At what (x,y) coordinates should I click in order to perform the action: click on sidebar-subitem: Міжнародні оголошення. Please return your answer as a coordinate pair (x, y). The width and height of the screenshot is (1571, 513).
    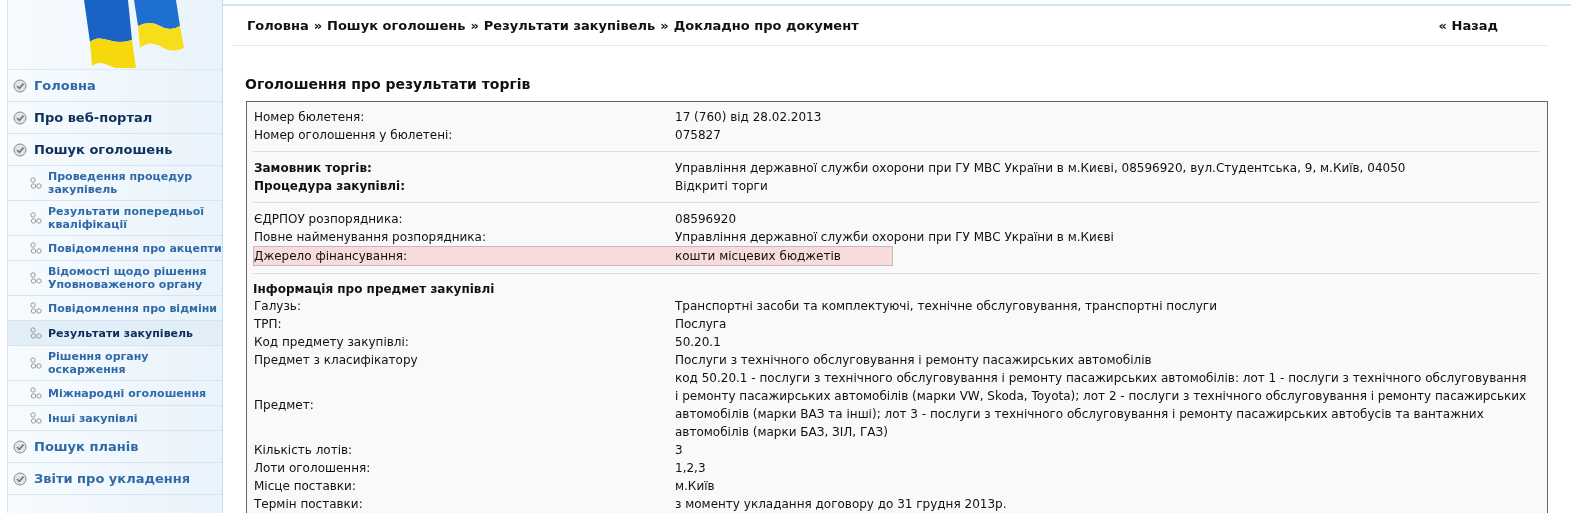
    Looking at the image, I should click on (115, 393).